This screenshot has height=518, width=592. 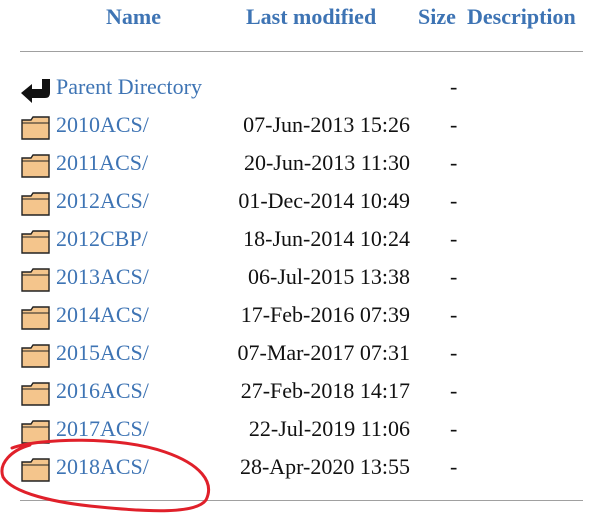 What do you see at coordinates (311, 17) in the screenshot?
I see `column-header-last-modified: Last modified` at bounding box center [311, 17].